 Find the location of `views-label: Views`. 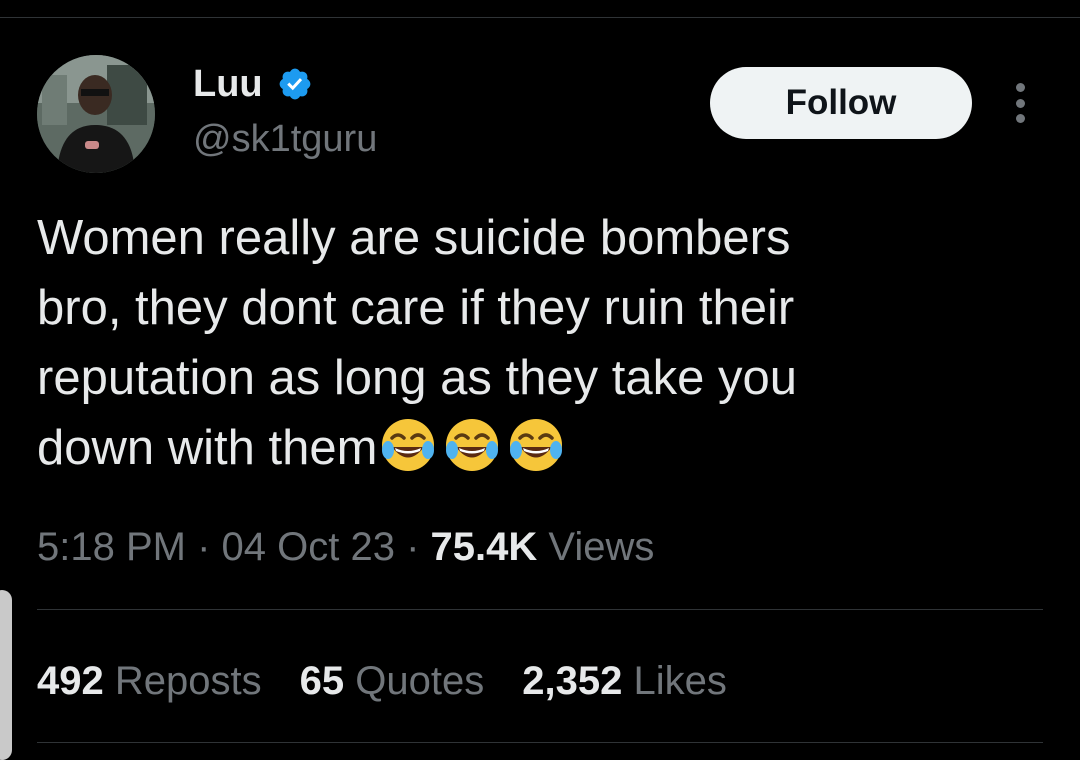

views-label: Views is located at coordinates (601, 547).